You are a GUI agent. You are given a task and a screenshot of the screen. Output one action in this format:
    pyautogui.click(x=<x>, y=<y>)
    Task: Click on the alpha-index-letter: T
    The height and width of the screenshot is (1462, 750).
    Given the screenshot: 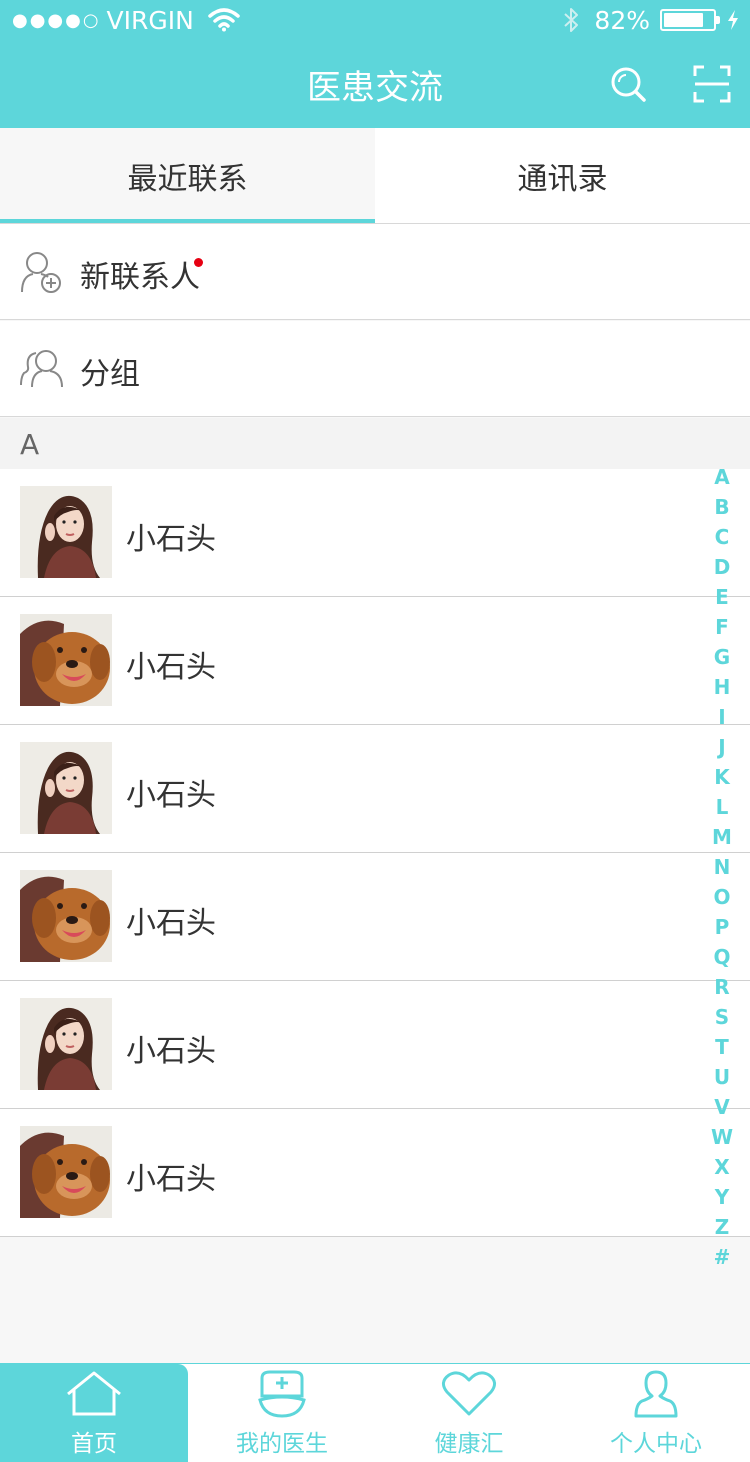 What is the action you would take?
    pyautogui.click(x=722, y=1047)
    